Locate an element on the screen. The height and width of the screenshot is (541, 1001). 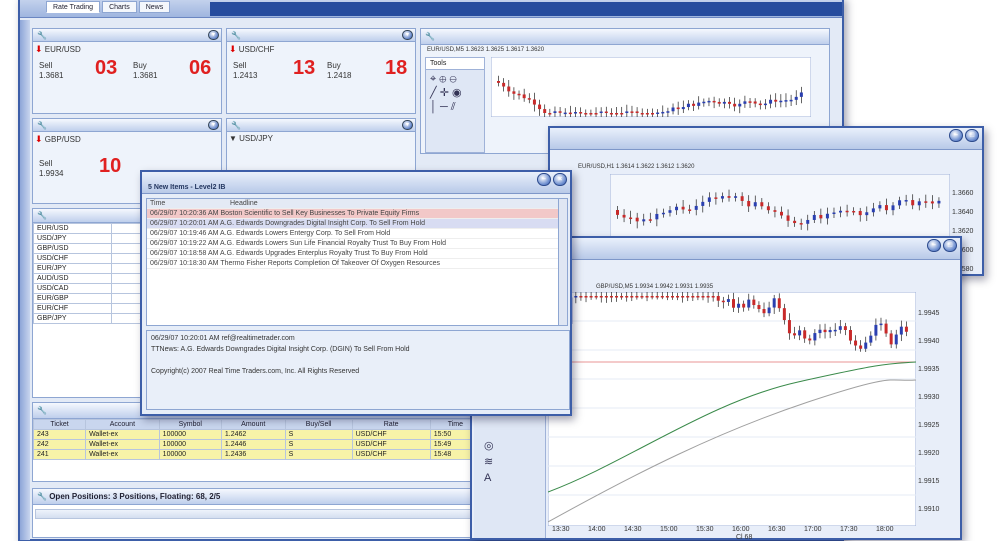
y-tick-label: 1.9940 is located at coordinates (929, 341).